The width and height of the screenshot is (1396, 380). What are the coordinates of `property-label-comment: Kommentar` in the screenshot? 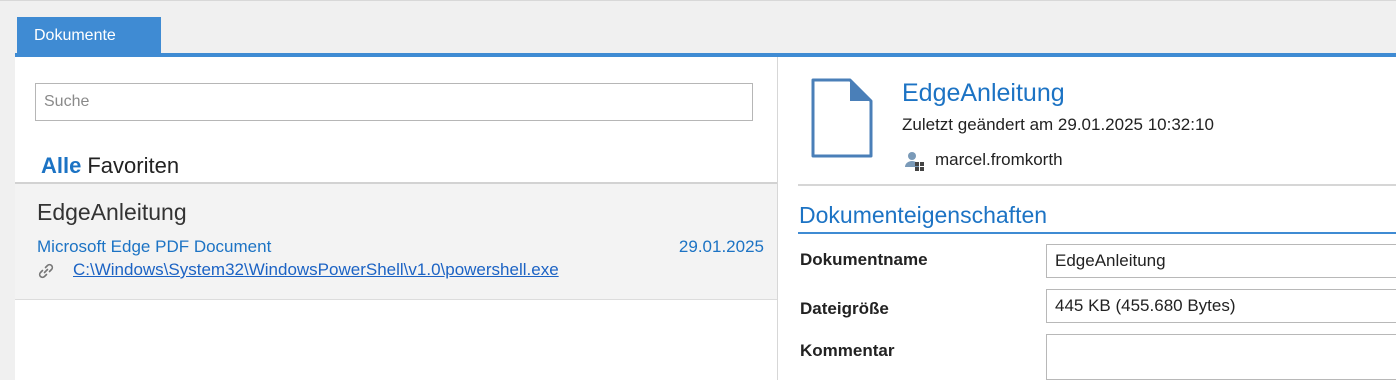 It's located at (847, 350).